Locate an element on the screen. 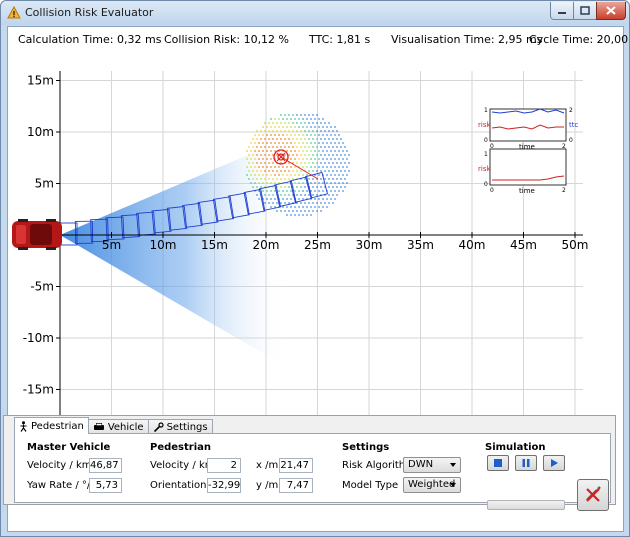 This screenshot has width=630, height=537. tab-pedestrian-label: Pedestrian is located at coordinates (57, 426).